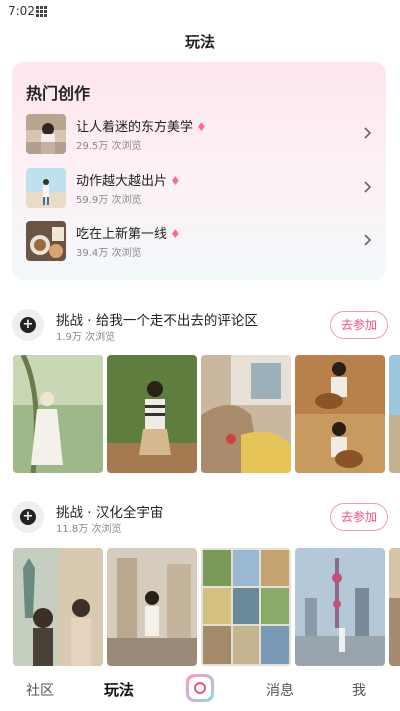  I want to click on status-time: 7:02, so click(21, 11).